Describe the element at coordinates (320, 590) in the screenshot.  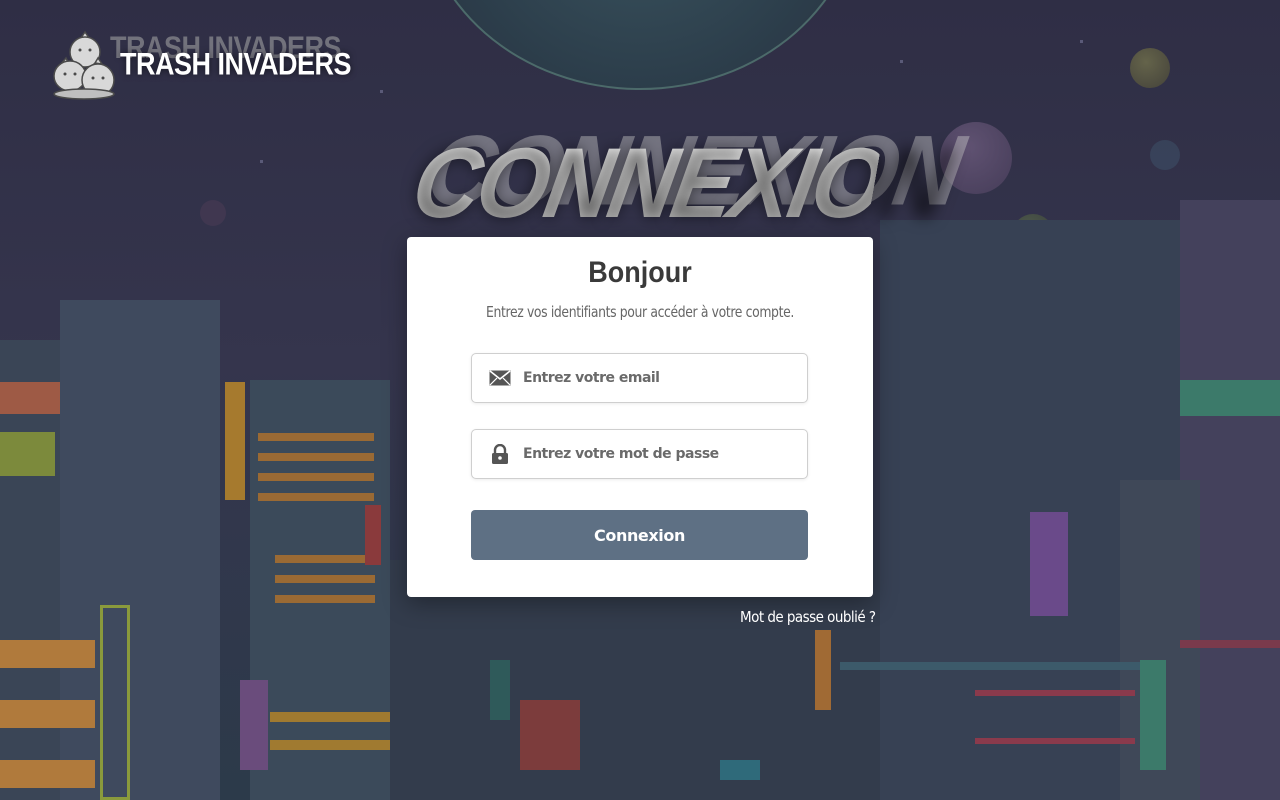
I see `building` at that location.